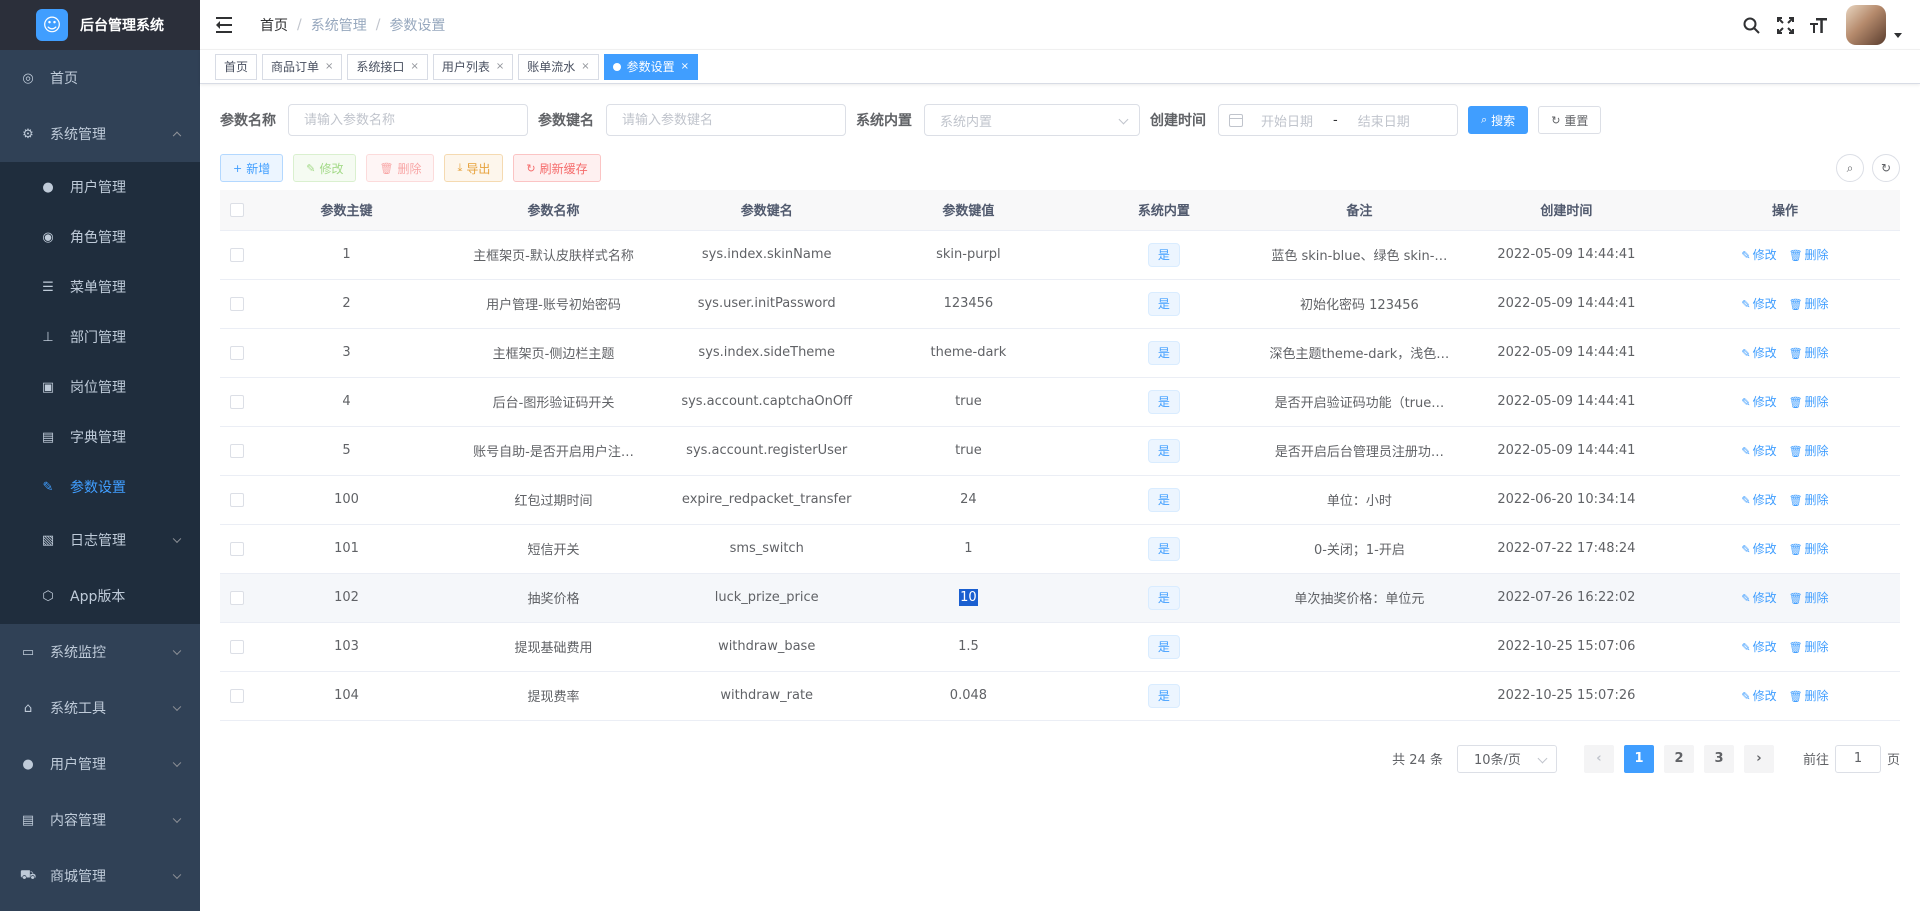 The height and width of the screenshot is (911, 1920). Describe the element at coordinates (387, 66) in the screenshot. I see `tag-2: 系统接口 ×` at that location.